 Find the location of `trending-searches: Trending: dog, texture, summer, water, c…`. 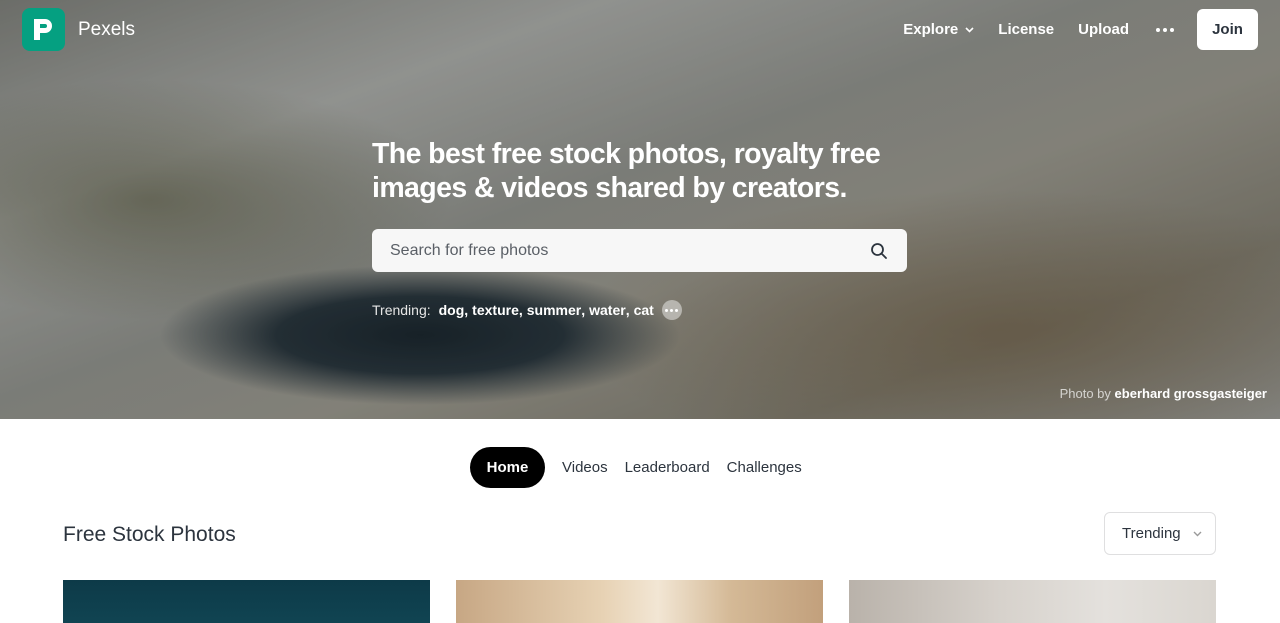

trending-searches: Trending: dog, texture, summer, water, c… is located at coordinates (527, 310).